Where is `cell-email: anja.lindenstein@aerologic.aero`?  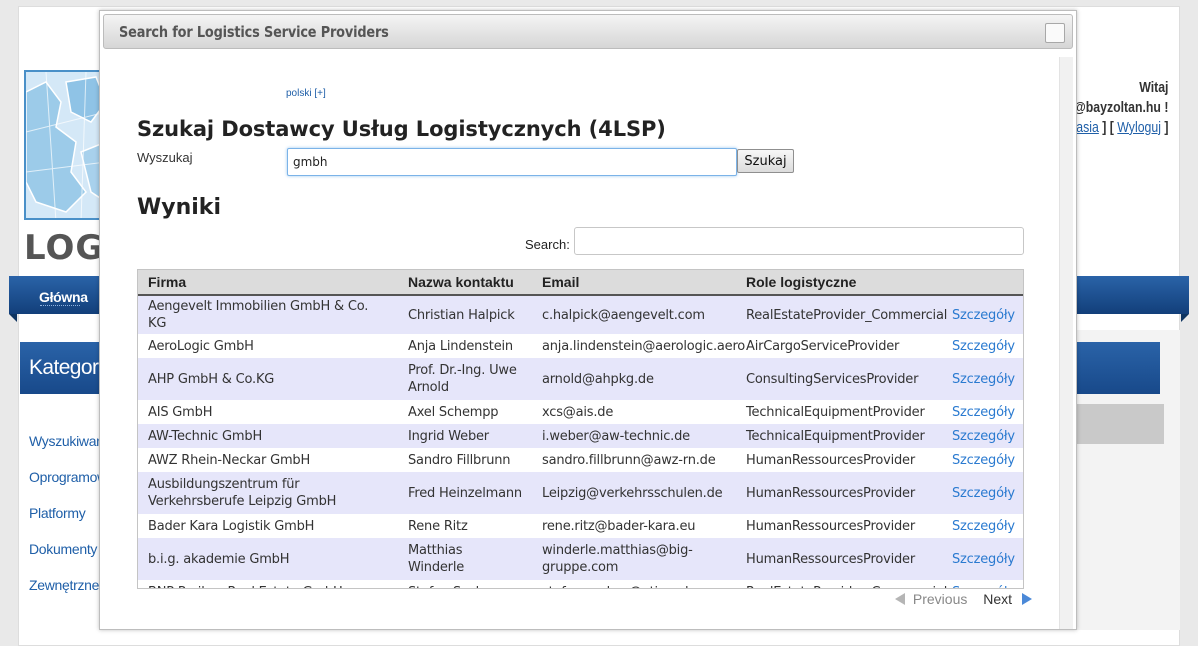 cell-email: anja.lindenstein@aerologic.aero is located at coordinates (638, 346).